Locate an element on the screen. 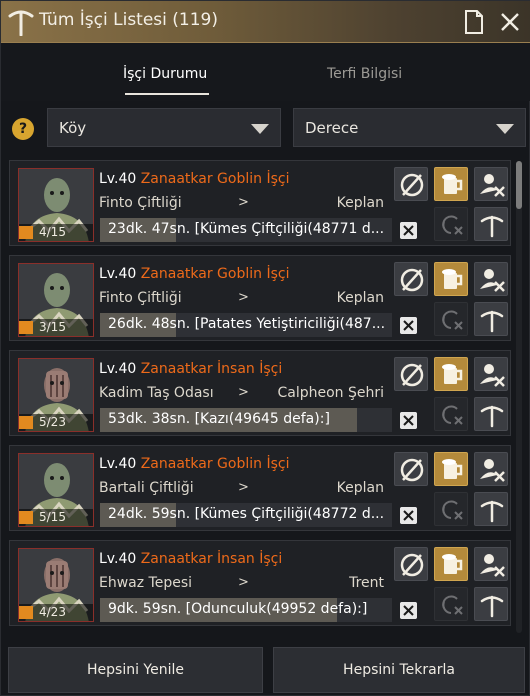  title-bar: Tüm İşçi Listesi (119) is located at coordinates (265, 22).